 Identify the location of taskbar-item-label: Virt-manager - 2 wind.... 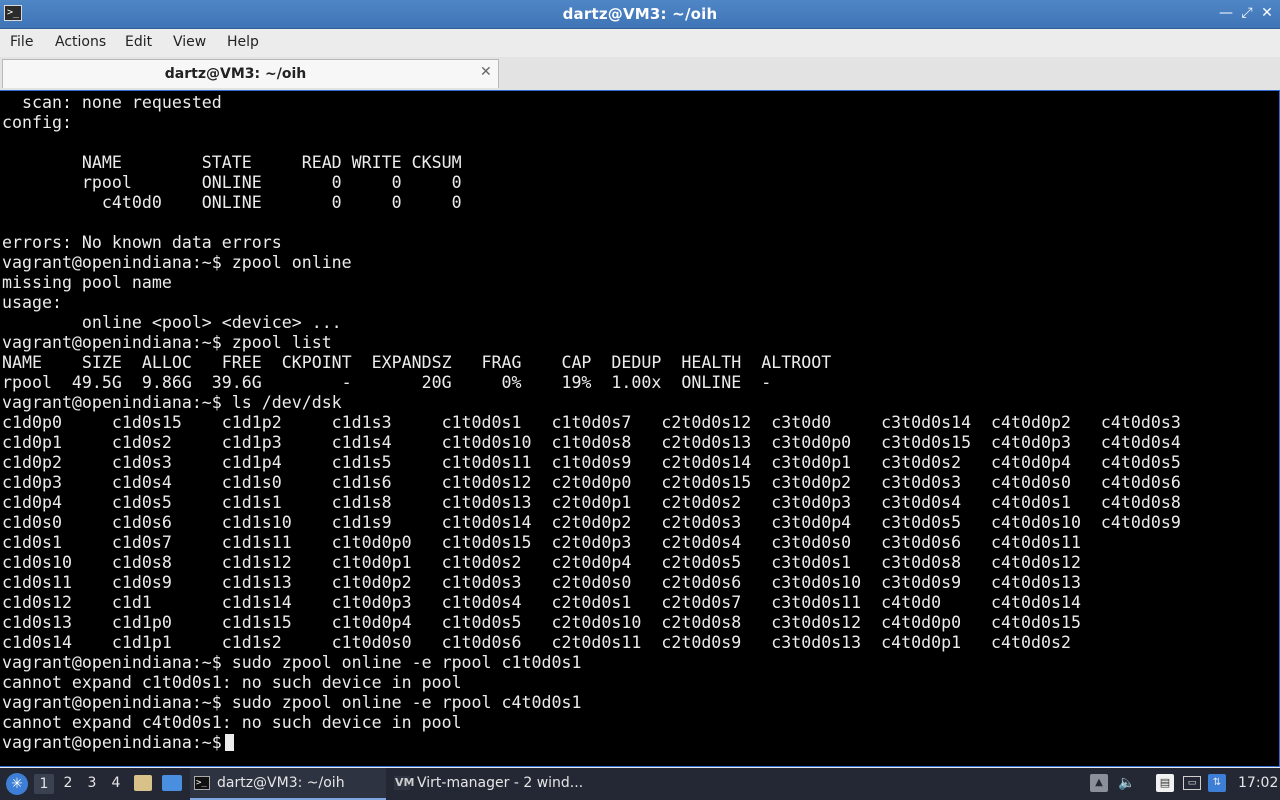
(500, 783).